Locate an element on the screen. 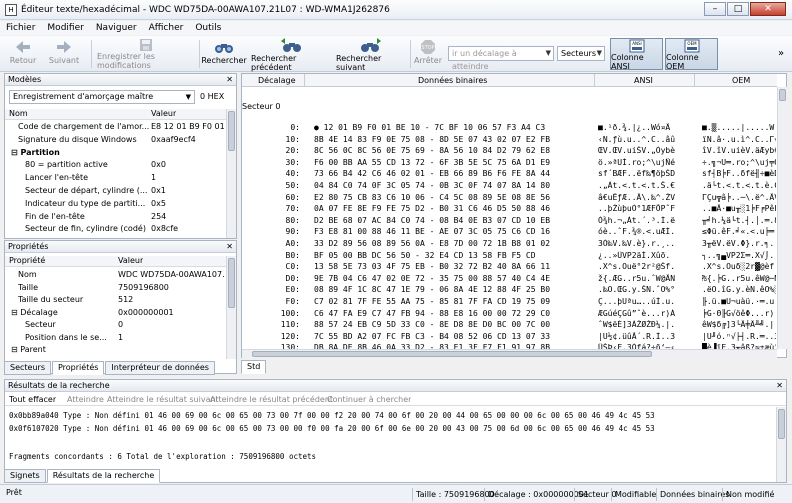 This screenshot has height=503, width=792. close-button: ✕ is located at coordinates (768, 9).